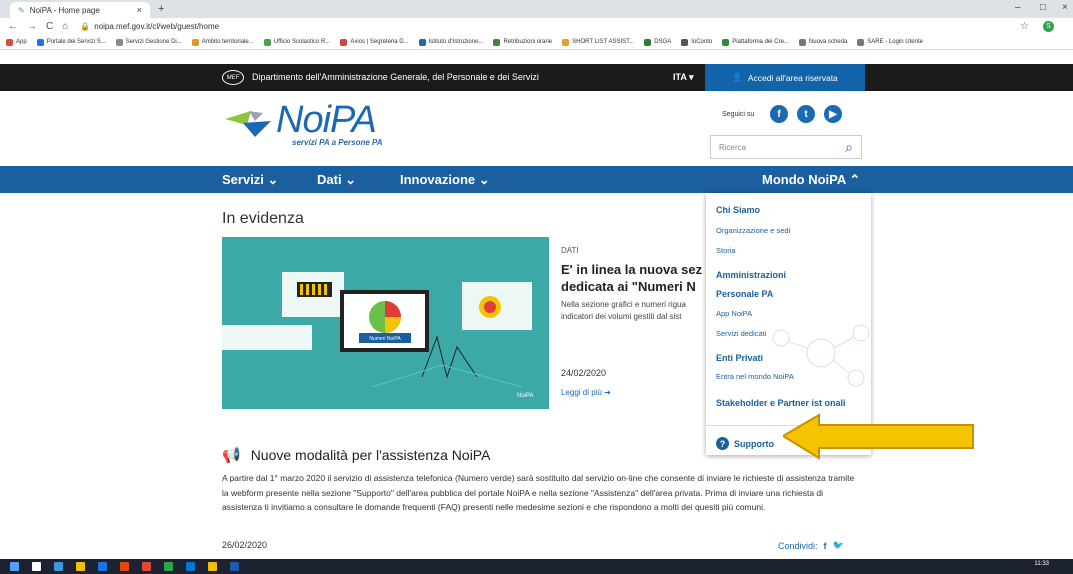 The image size is (1073, 574). Describe the element at coordinates (371, 455) in the screenshot. I see `assistance-title: Nuove modalità per l'assistenza NoiPA` at that location.